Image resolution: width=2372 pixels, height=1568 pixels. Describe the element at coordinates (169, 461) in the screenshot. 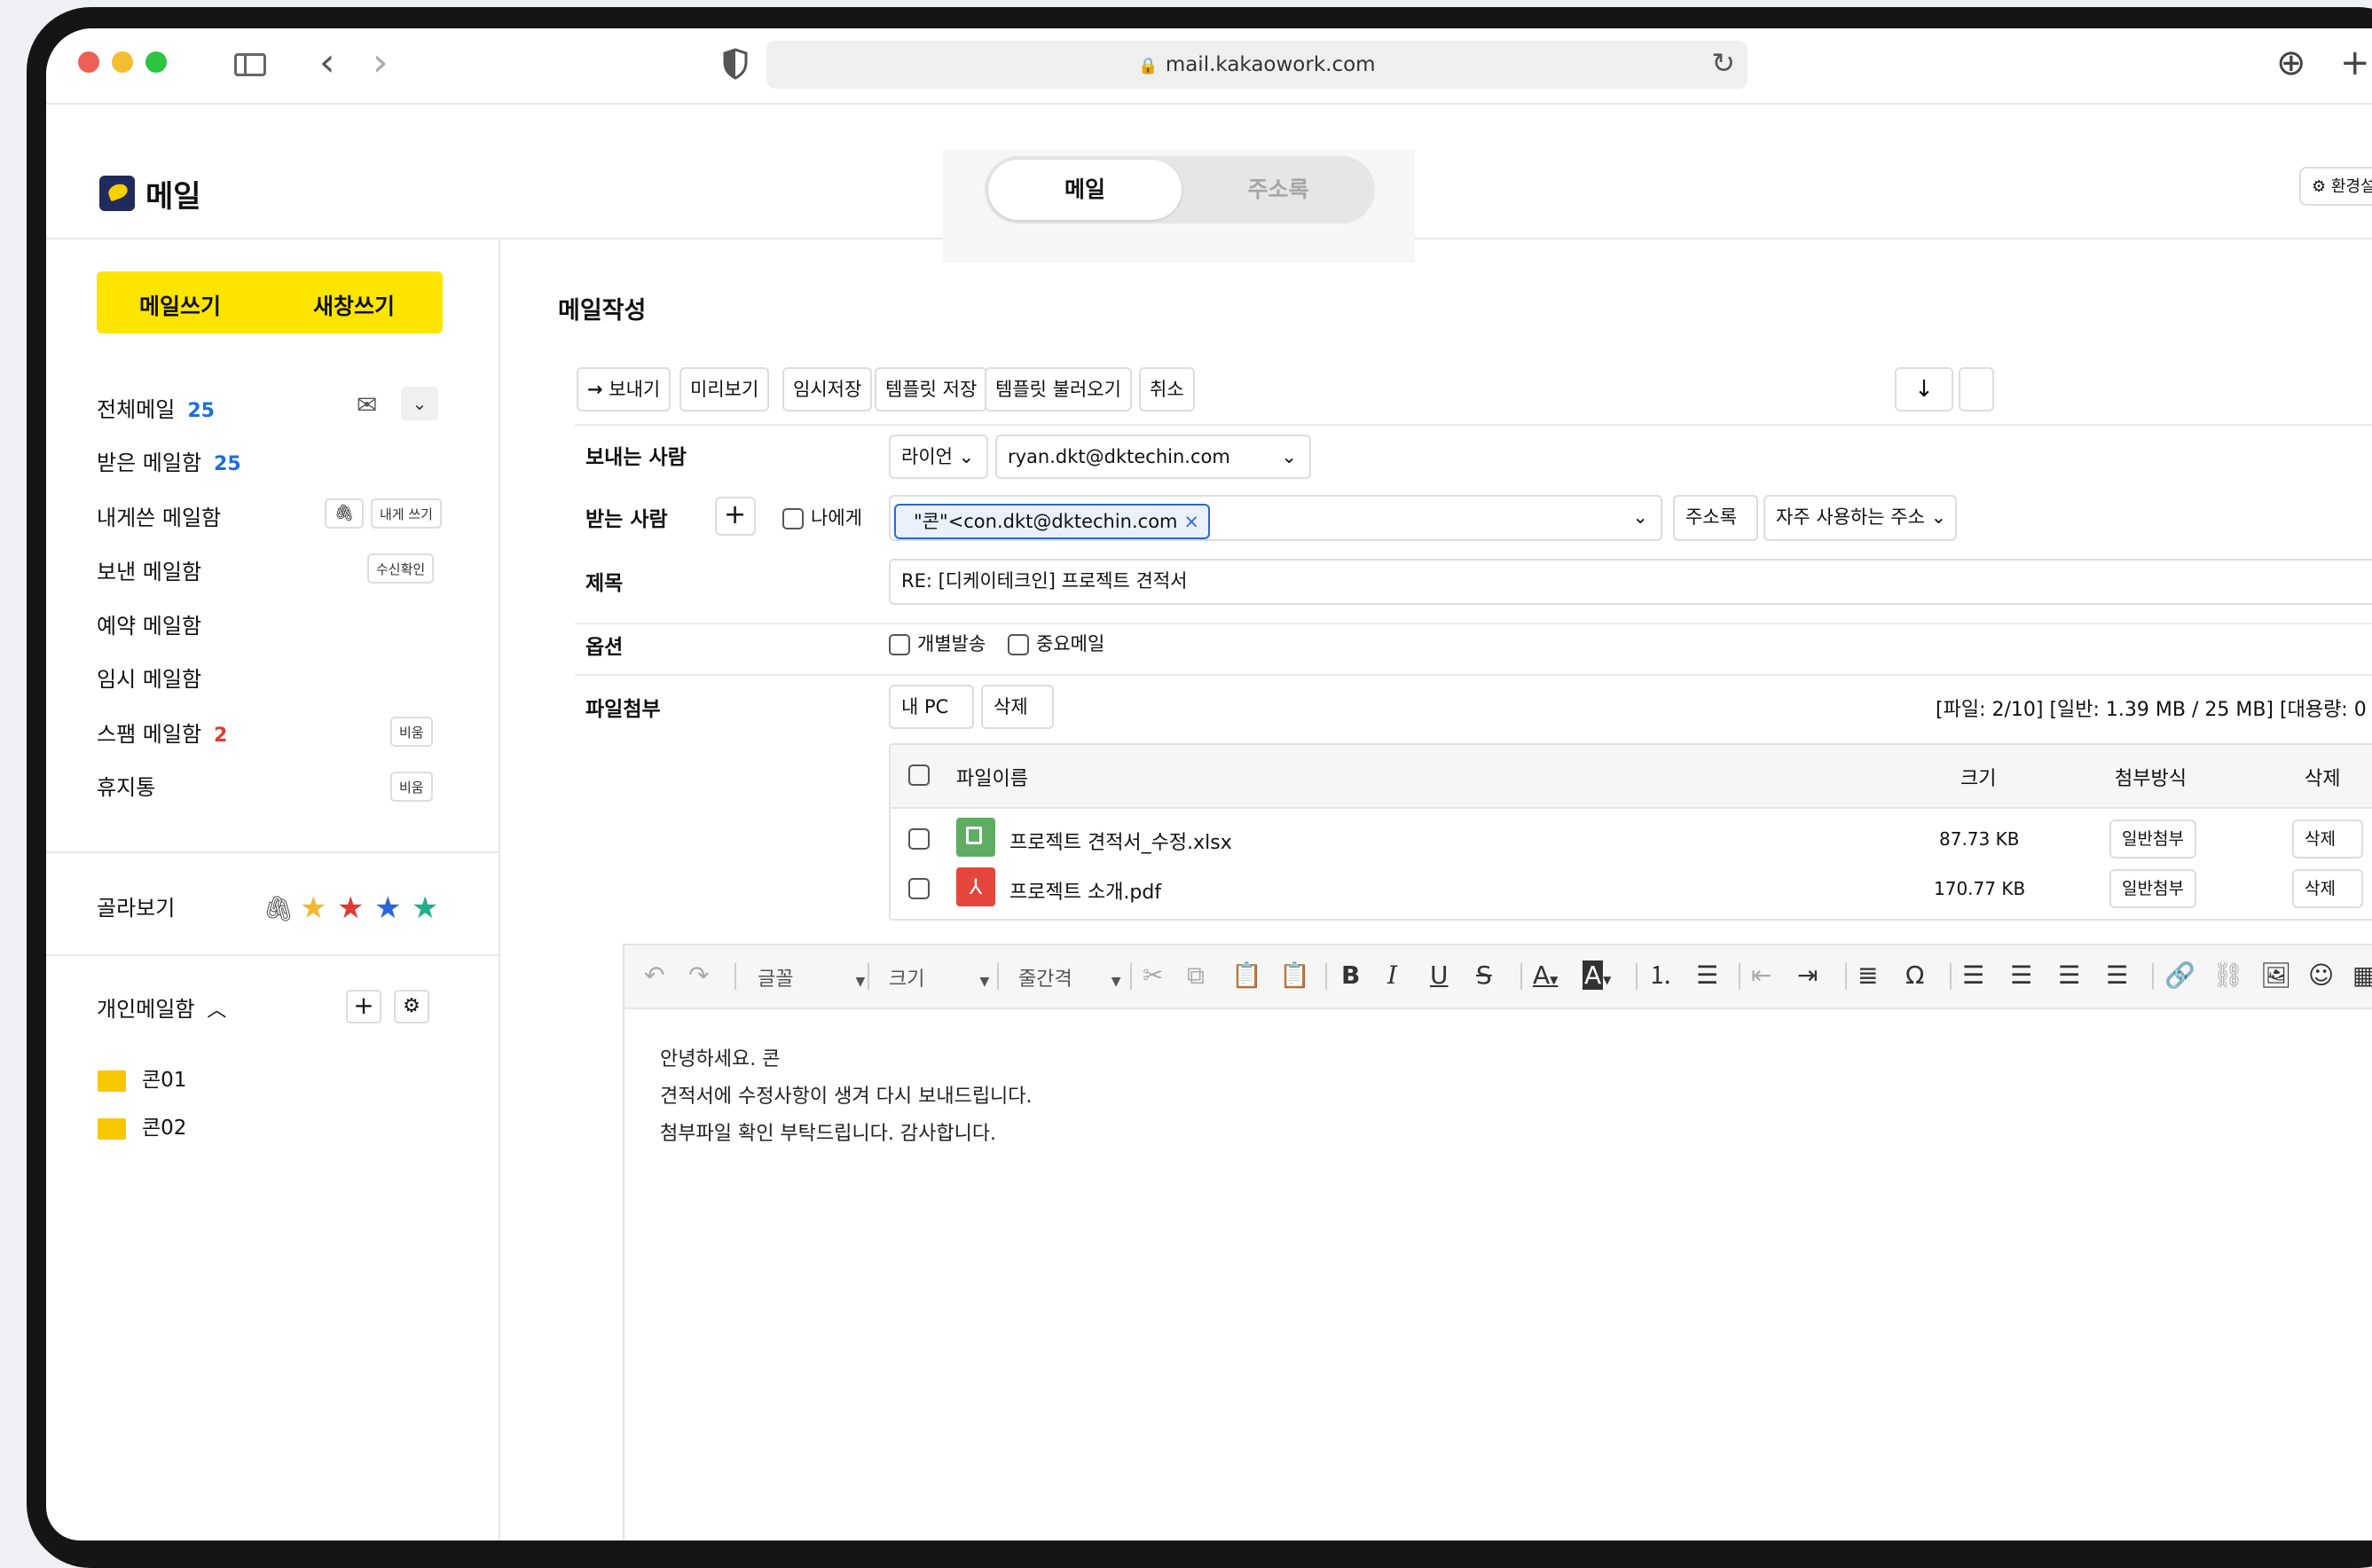

I see `folder-inbox: 받은 메일함 25` at that location.